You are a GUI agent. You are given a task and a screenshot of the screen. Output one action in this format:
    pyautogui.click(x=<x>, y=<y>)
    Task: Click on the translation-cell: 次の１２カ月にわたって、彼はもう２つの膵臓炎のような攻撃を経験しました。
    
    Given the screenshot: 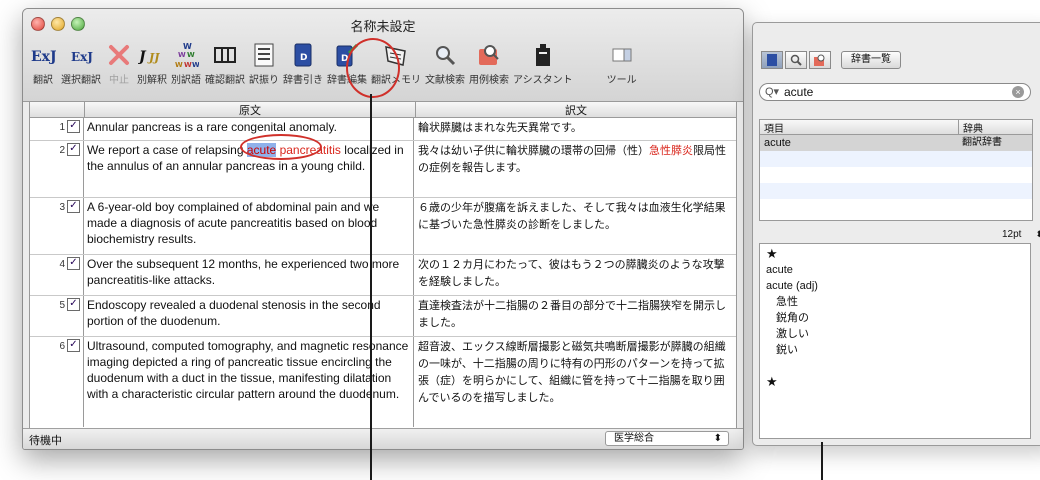 What is the action you would take?
    pyautogui.click(x=575, y=275)
    